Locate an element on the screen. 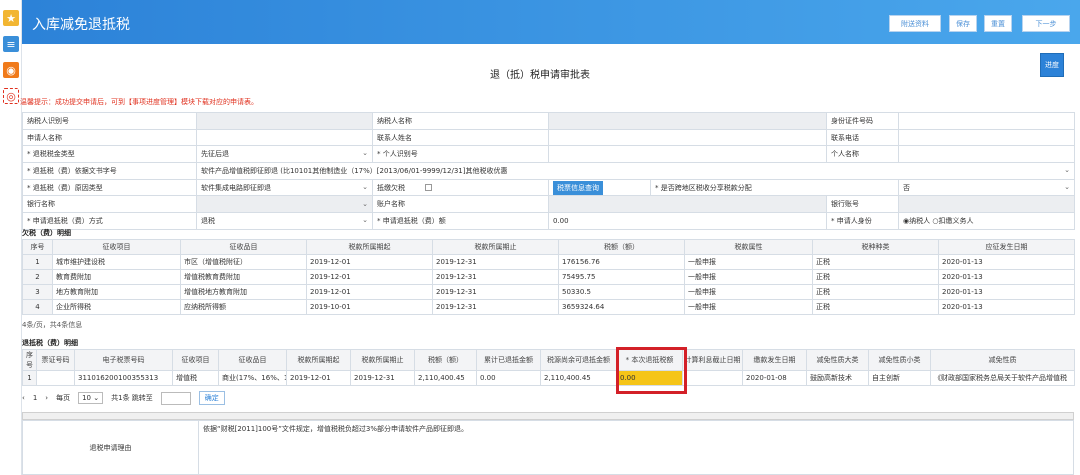  refund-reason-label: * 退抵税（费）原因类型 is located at coordinates (109, 187).